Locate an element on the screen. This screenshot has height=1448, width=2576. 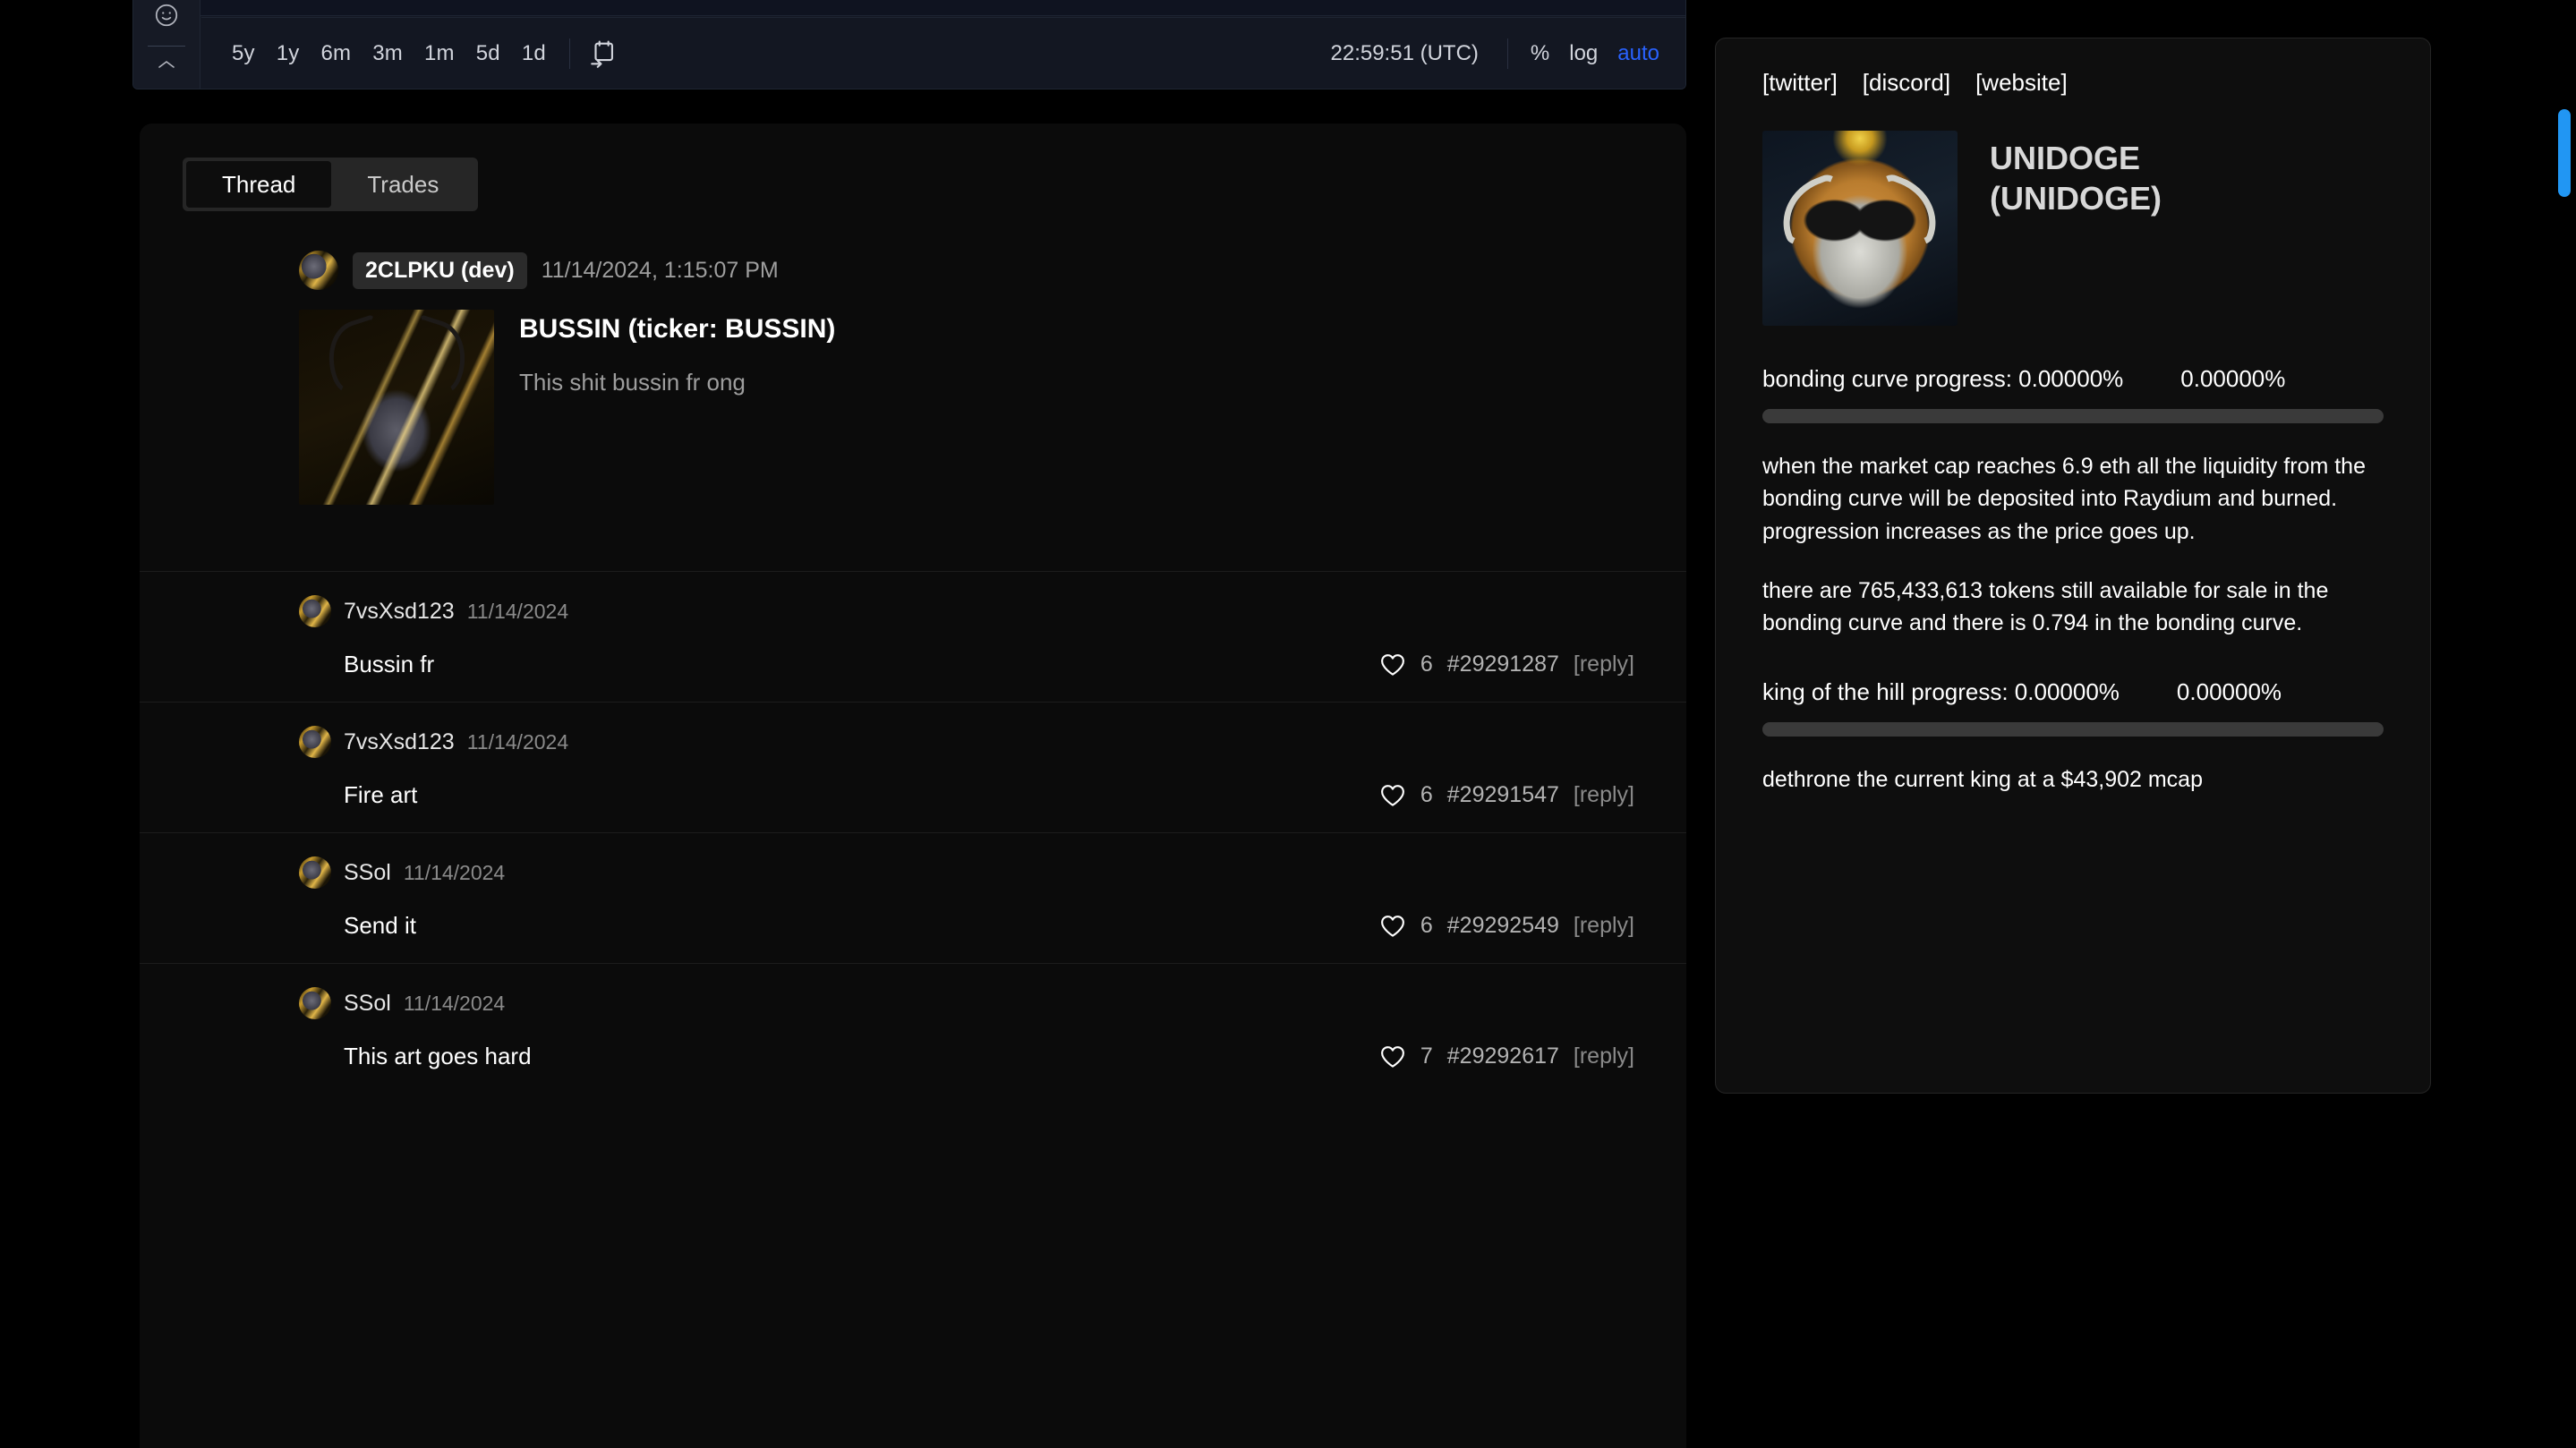
timeframe-5y: 5y is located at coordinates (243, 54).